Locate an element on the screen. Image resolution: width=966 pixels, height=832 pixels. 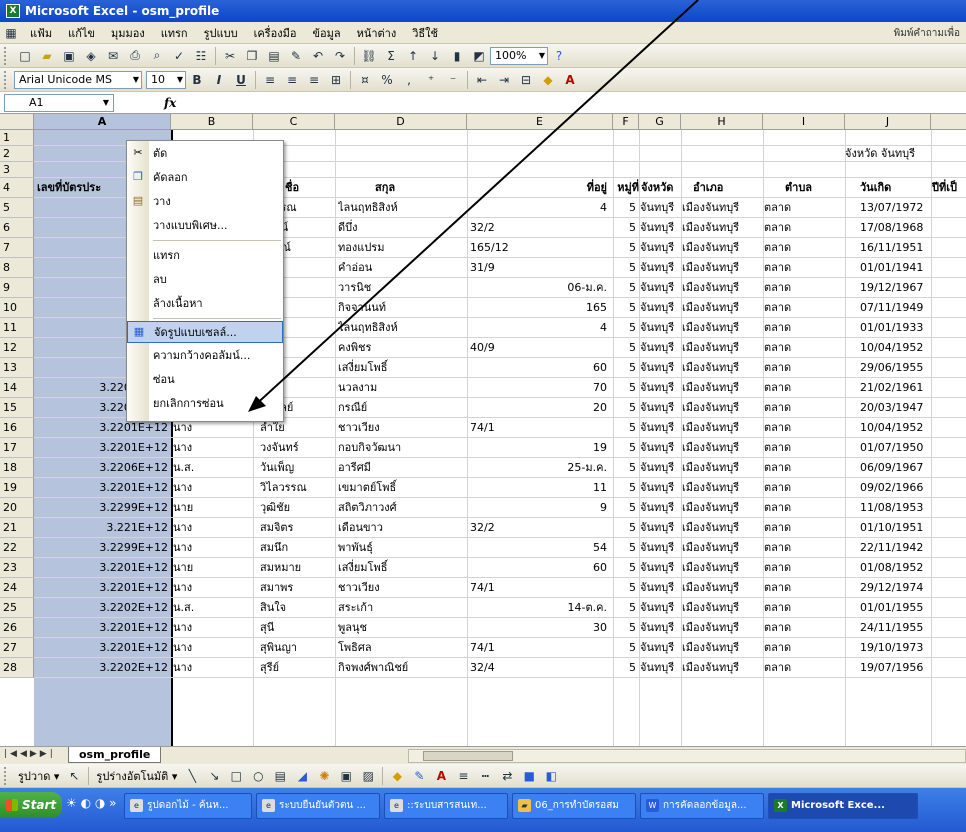
ctx-hide: ซ่อน is located at coordinates (205, 380).